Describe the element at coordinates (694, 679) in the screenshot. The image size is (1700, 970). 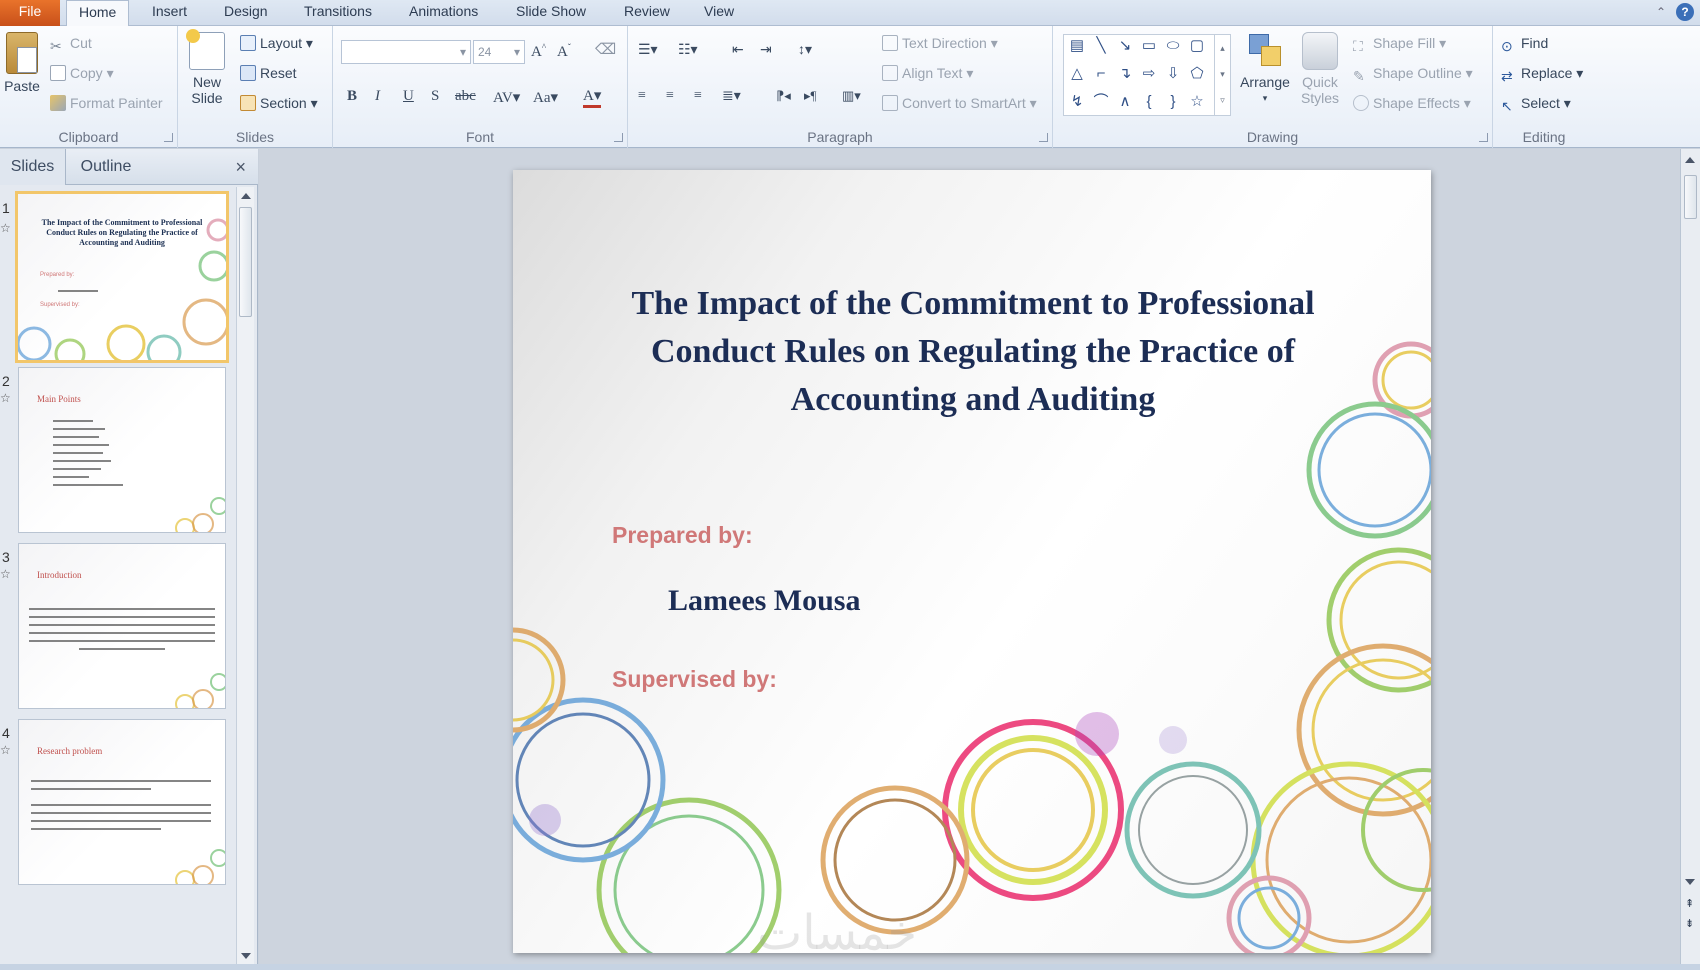
I see `supervised-by-label: Supervised by:` at that location.